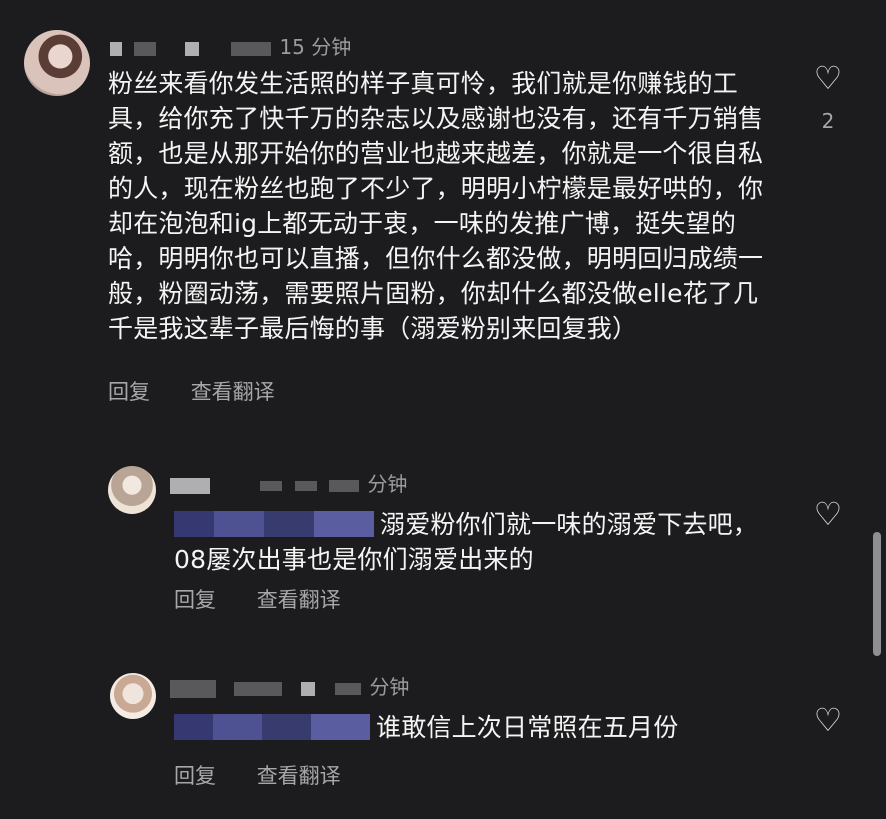 Image resolution: width=886 pixels, height=819 pixels. What do you see at coordinates (315, 47) in the screenshot?
I see `comment-time: 15 分钟` at bounding box center [315, 47].